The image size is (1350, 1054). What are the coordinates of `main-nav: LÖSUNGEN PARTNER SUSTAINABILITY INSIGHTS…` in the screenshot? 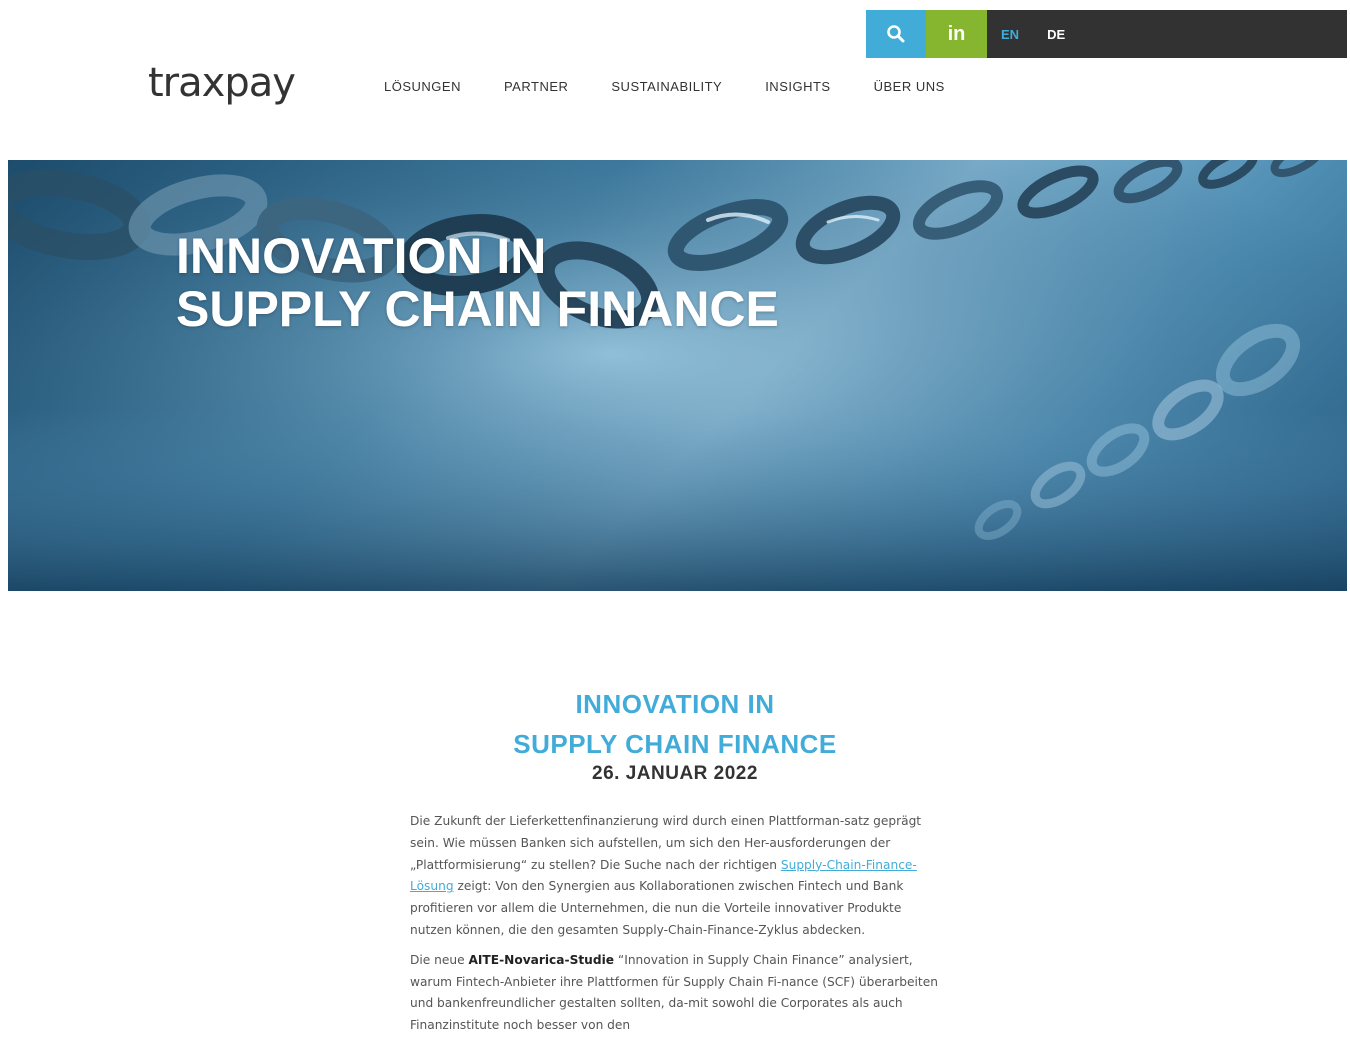 It's located at (686, 86).